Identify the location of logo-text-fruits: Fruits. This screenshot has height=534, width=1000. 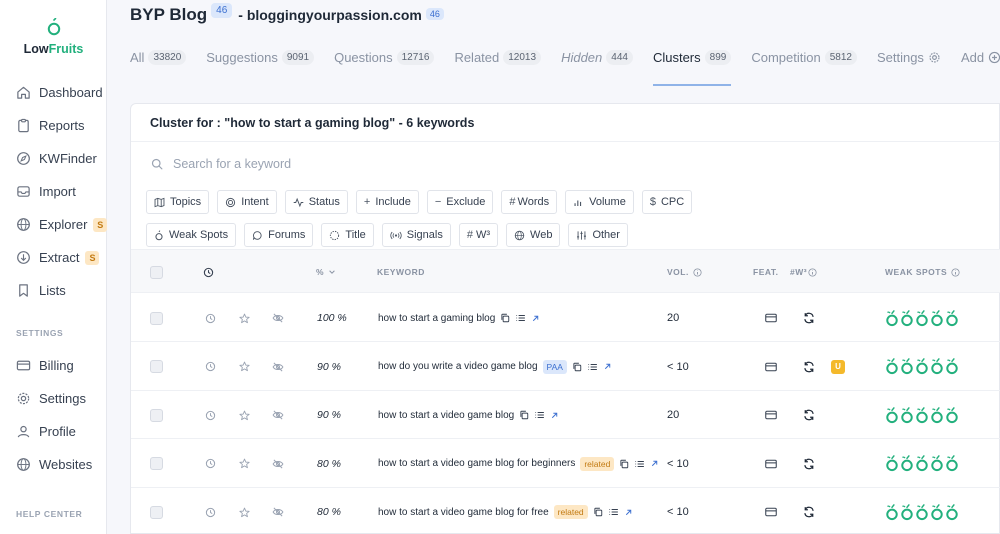
(66, 49).